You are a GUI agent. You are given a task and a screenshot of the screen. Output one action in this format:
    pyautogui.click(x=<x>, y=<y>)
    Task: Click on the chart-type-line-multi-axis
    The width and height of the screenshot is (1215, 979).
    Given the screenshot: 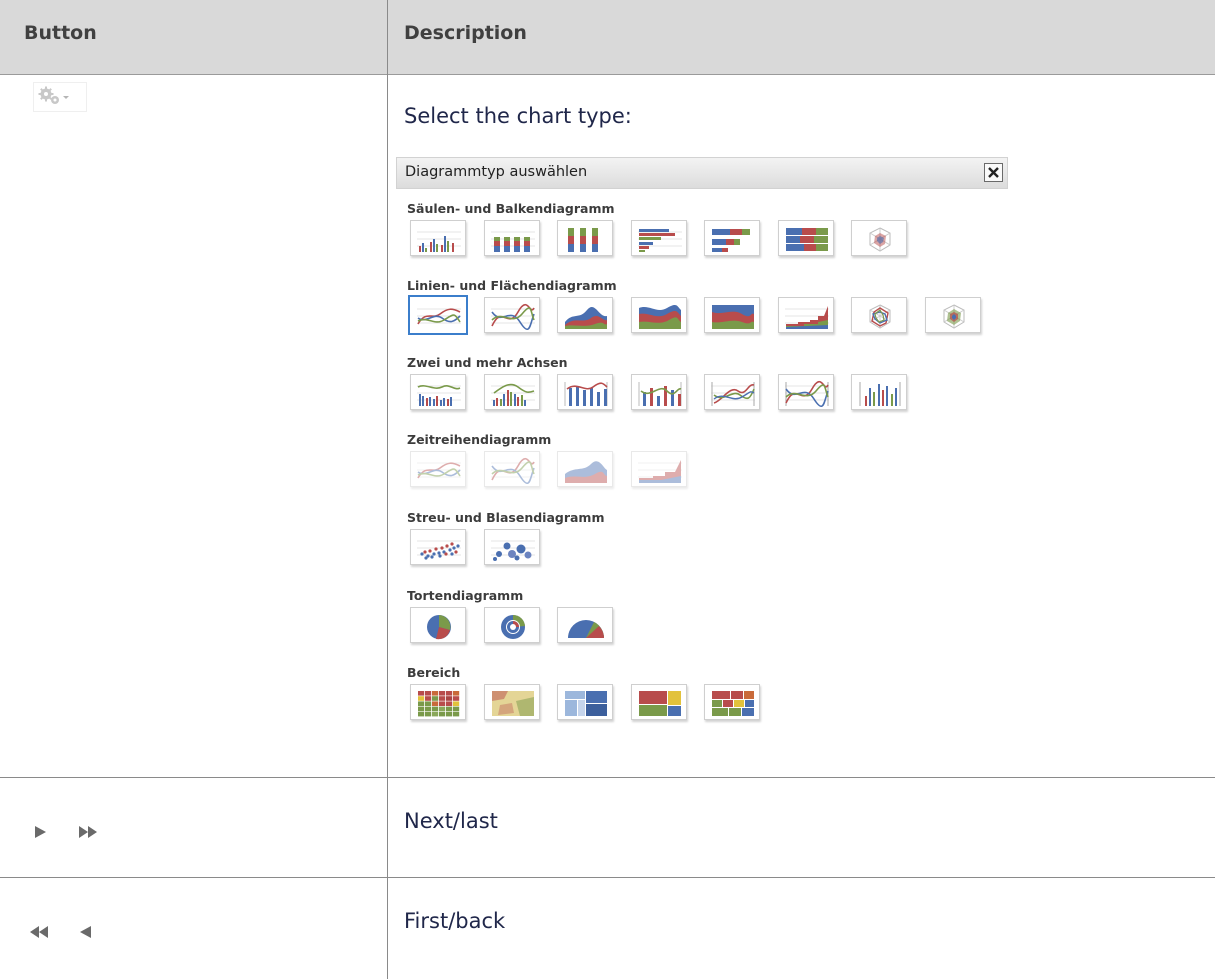 What is the action you would take?
    pyautogui.click(x=805, y=392)
    